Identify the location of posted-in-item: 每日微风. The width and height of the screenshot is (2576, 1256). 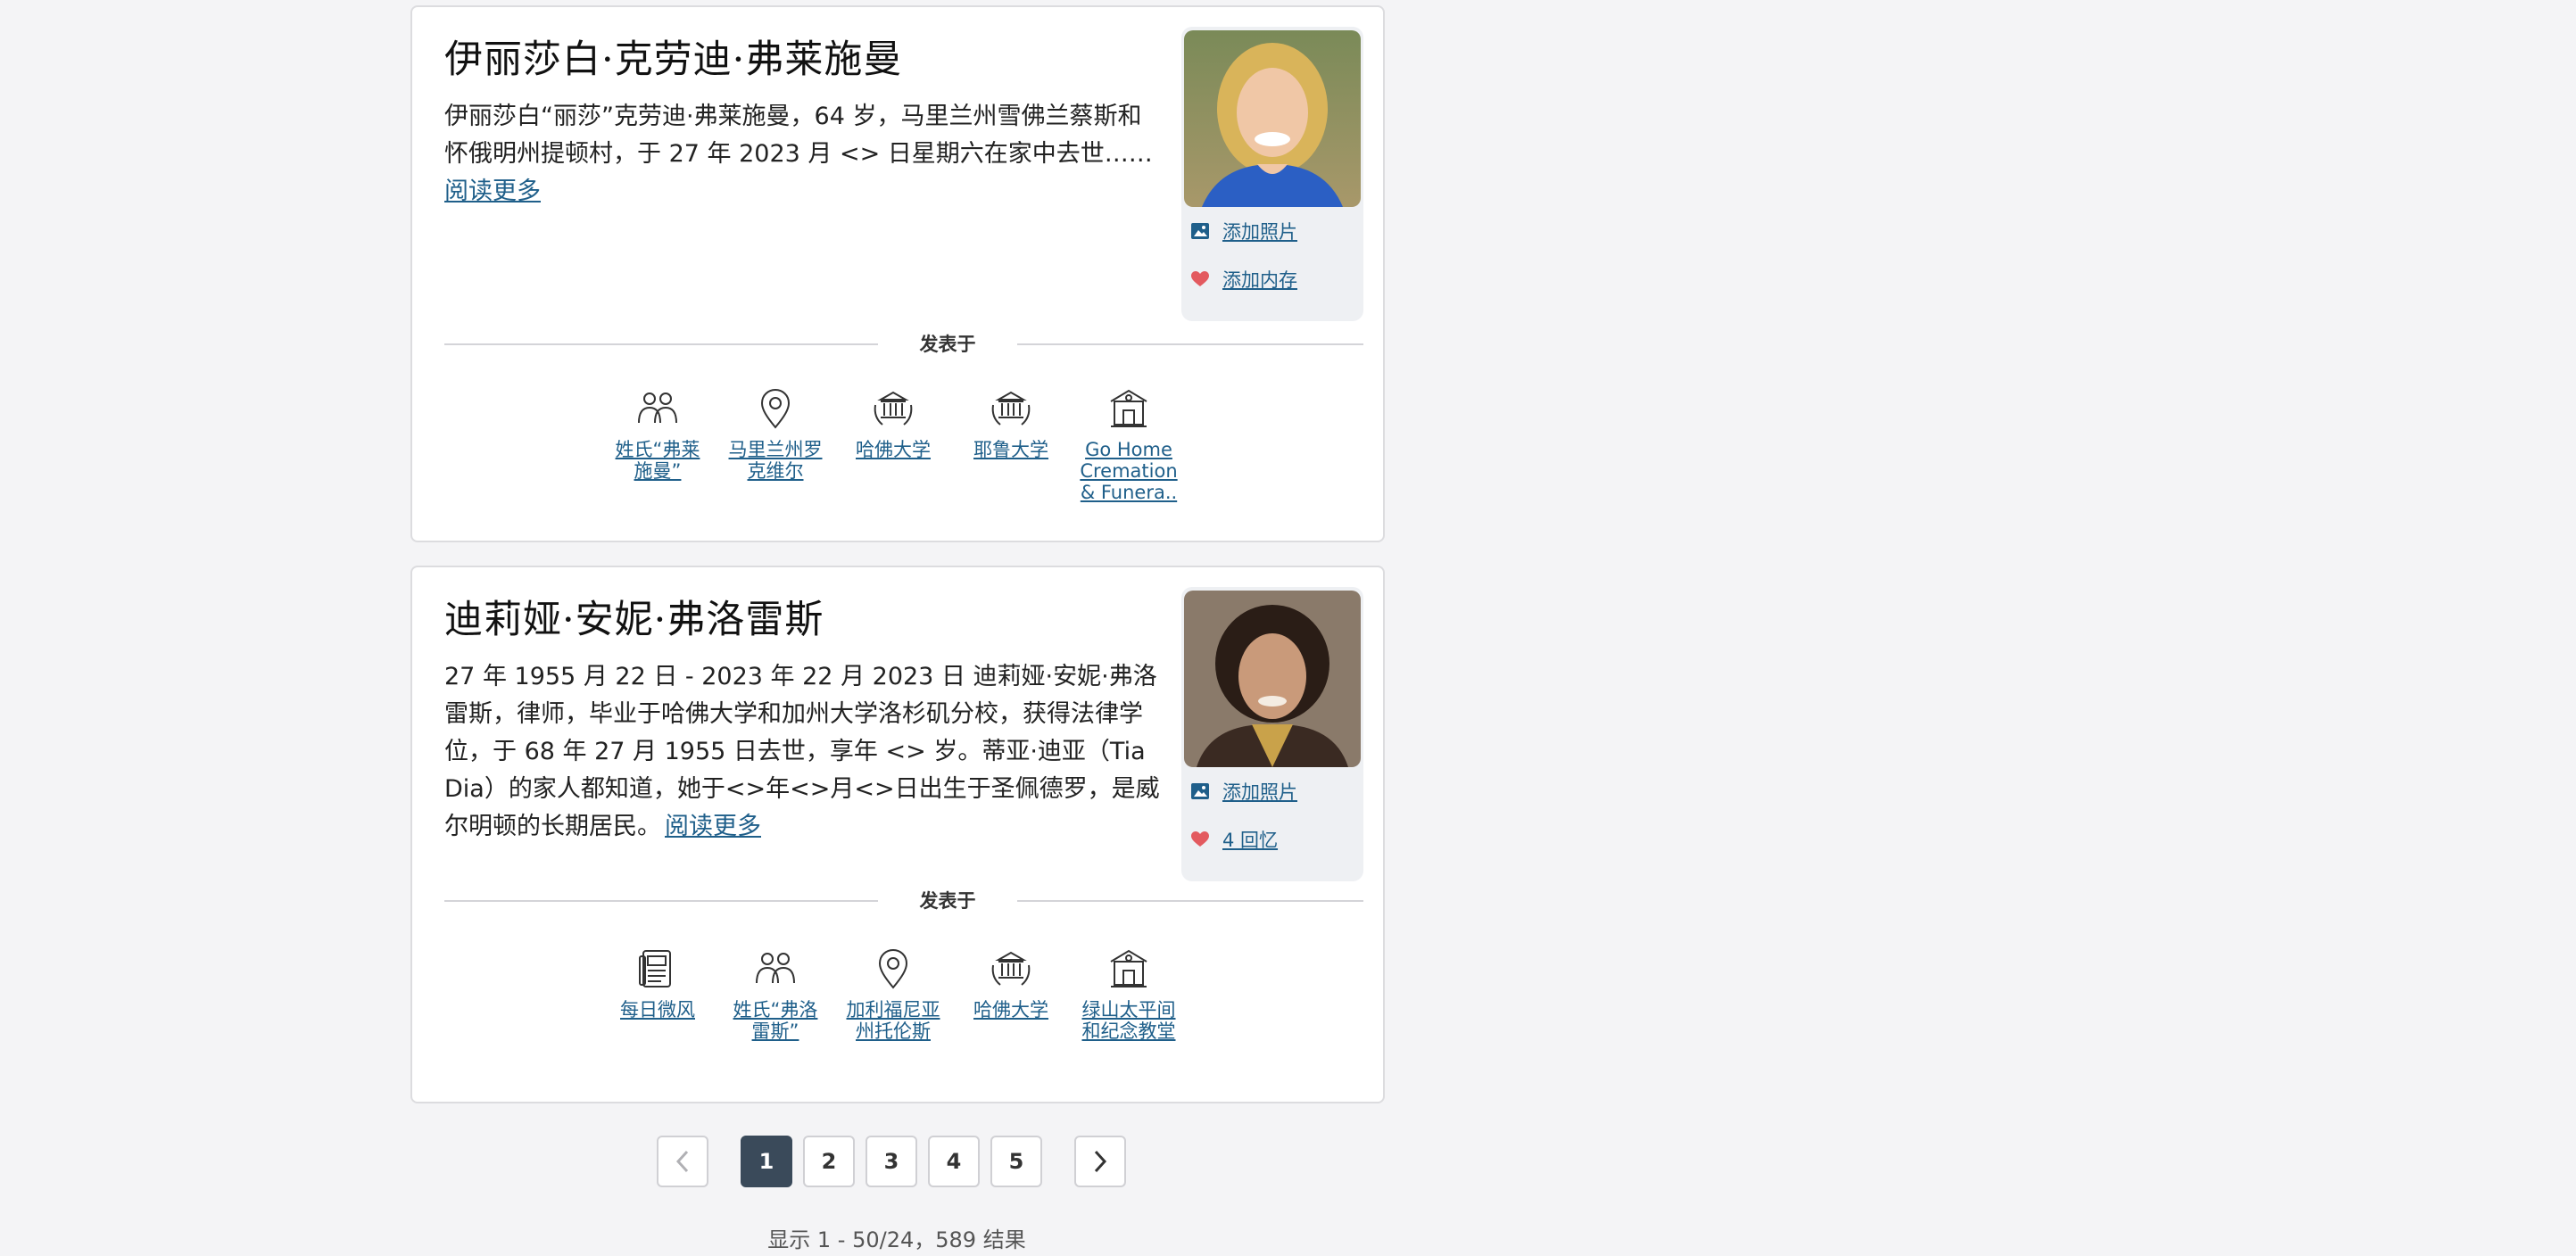
(658, 994).